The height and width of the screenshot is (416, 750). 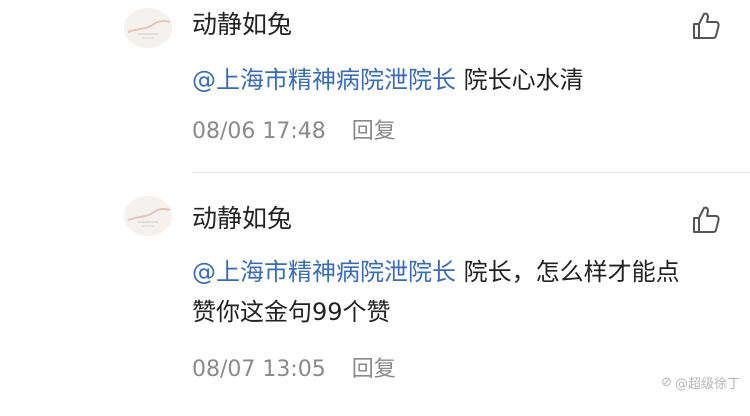 What do you see at coordinates (471, 172) in the screenshot?
I see `divider` at bounding box center [471, 172].